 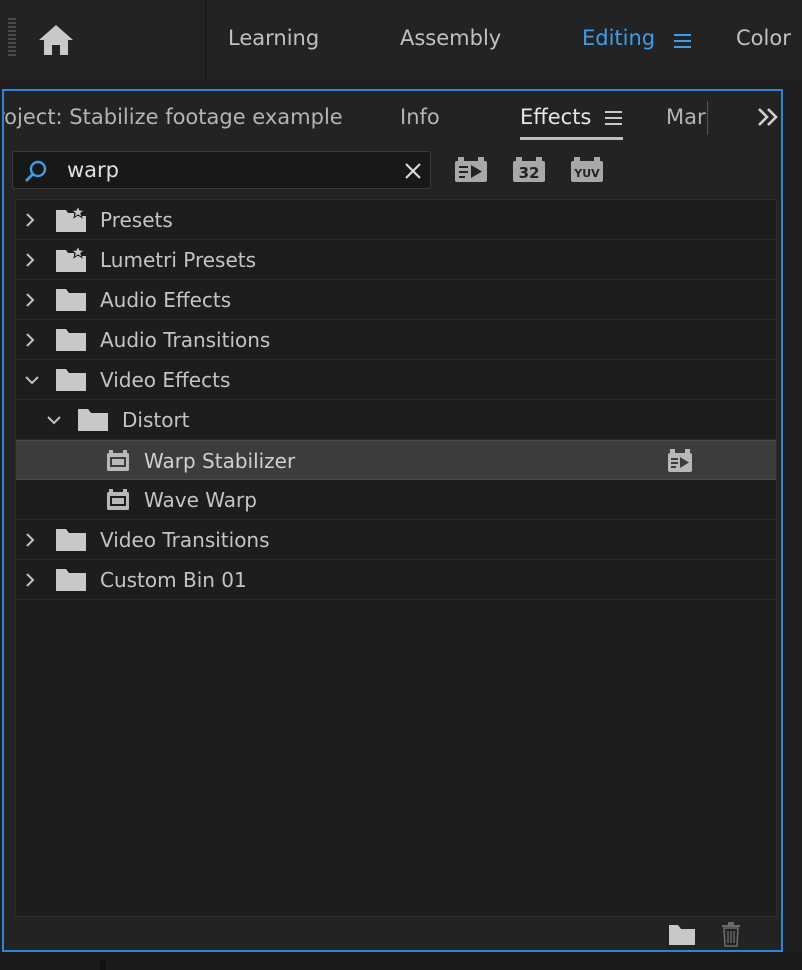 What do you see at coordinates (185, 540) in the screenshot?
I see `tree-row-label: Video Transitions` at bounding box center [185, 540].